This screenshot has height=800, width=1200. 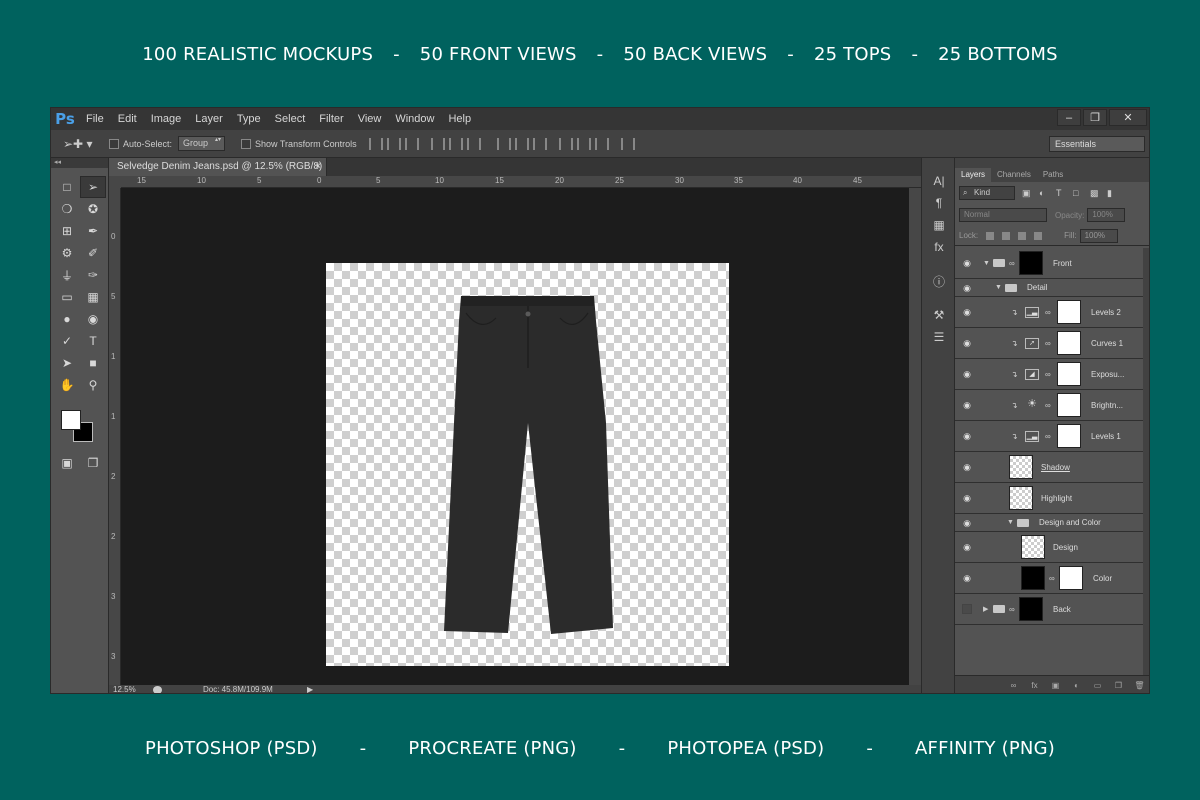 What do you see at coordinates (601, 143) in the screenshot?
I see `distribute-right-icon` at bounding box center [601, 143].